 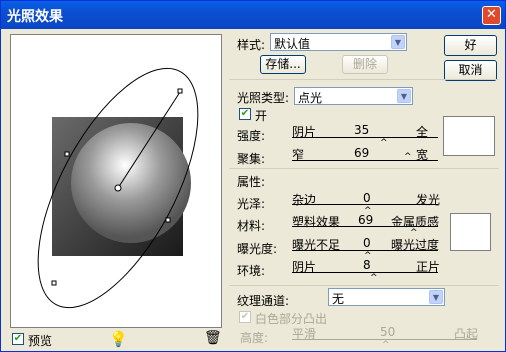 I want to click on preview-checkbox: ✔, so click(x=18, y=339).